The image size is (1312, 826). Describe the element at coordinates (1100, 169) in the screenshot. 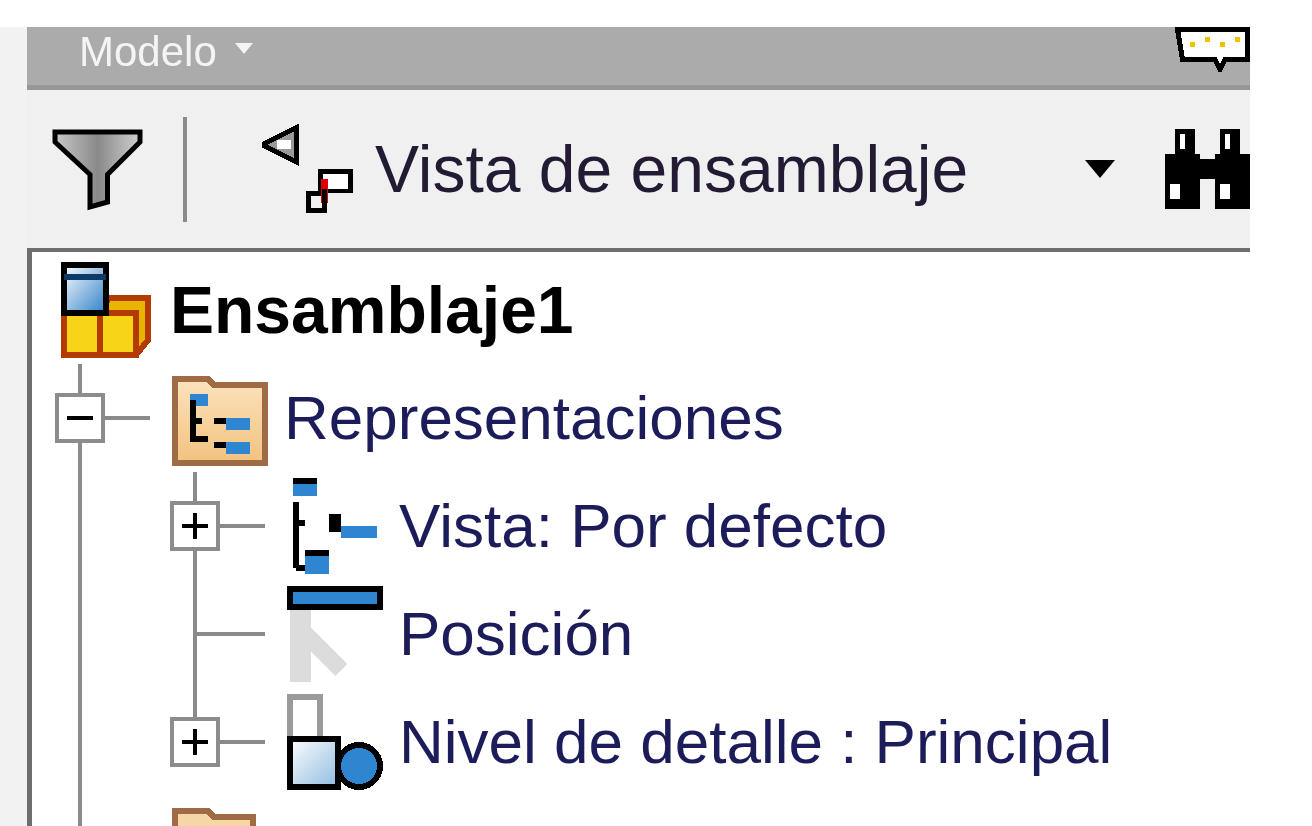

I see `caret-down-icon` at that location.